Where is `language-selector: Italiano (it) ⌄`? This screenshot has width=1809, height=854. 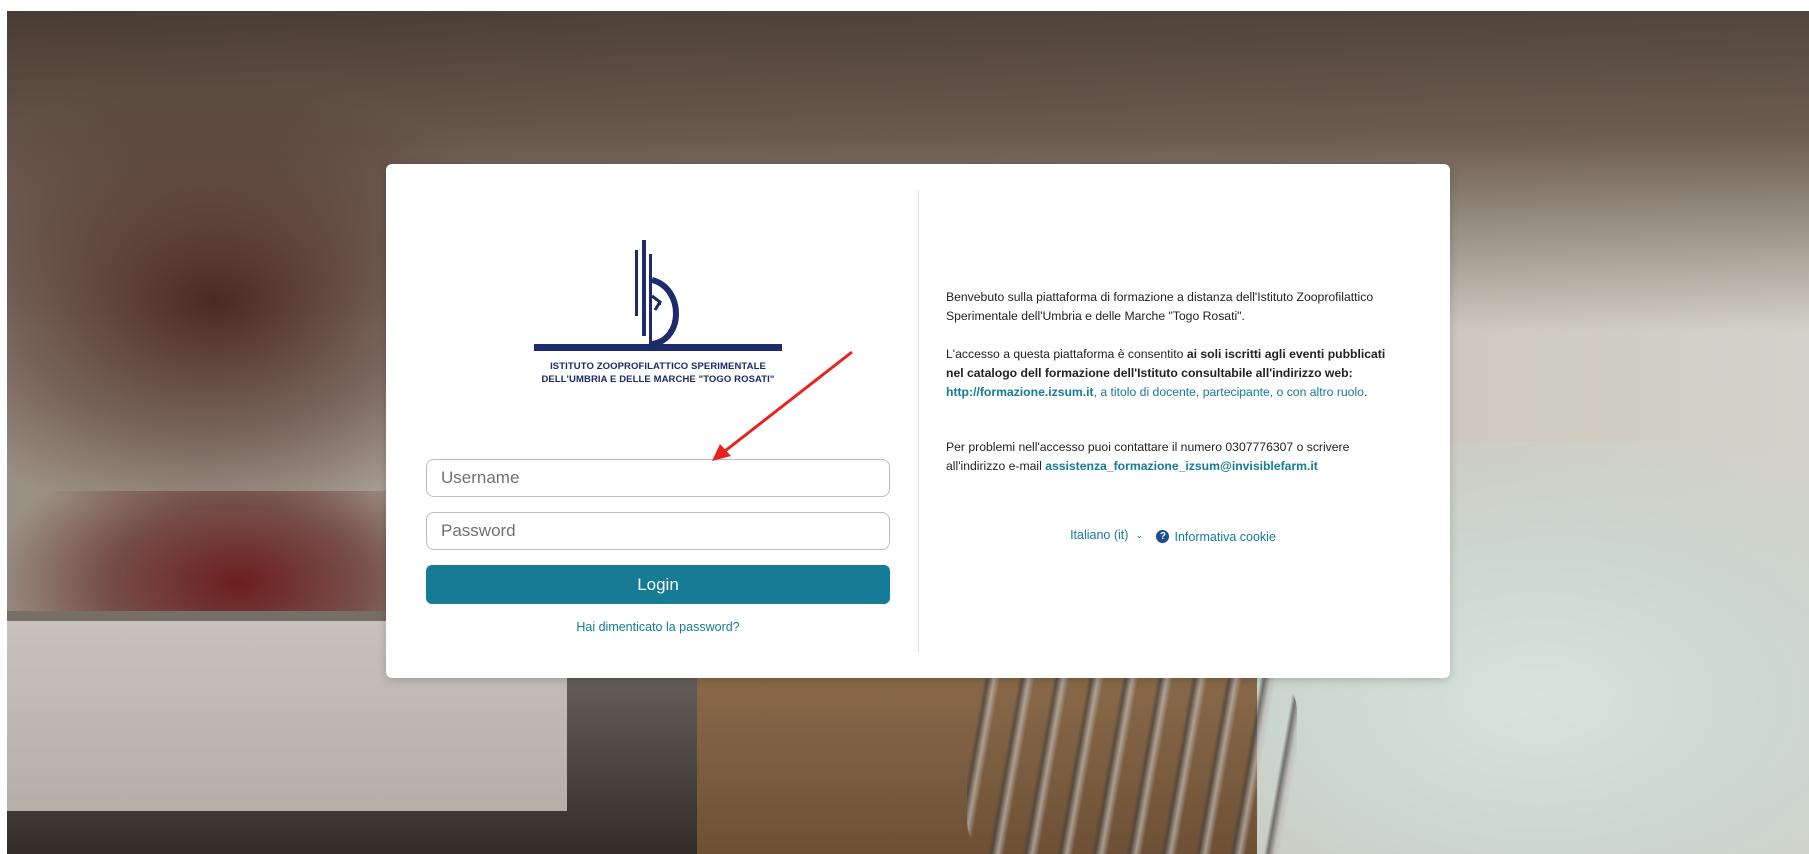
language-selector: Italiano (it) ⌄ is located at coordinates (1106, 535).